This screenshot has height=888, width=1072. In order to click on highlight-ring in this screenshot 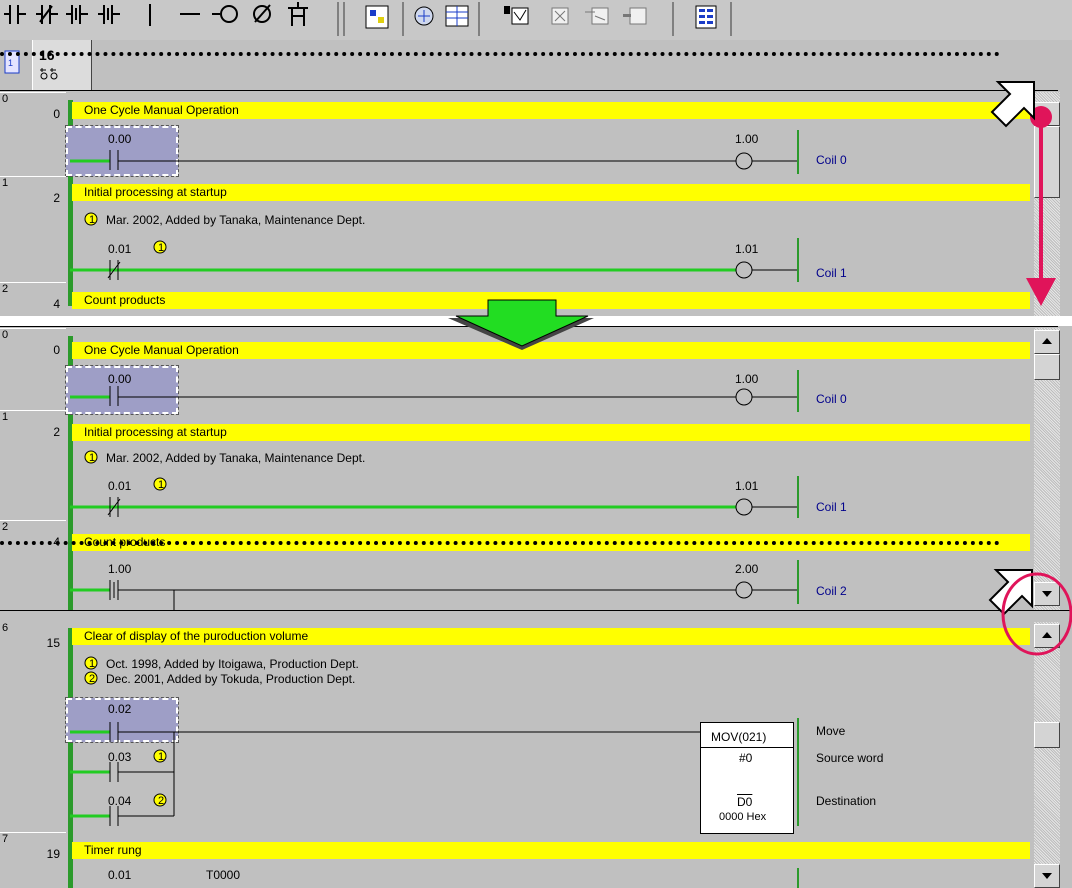, I will do `click(1036, 614)`.